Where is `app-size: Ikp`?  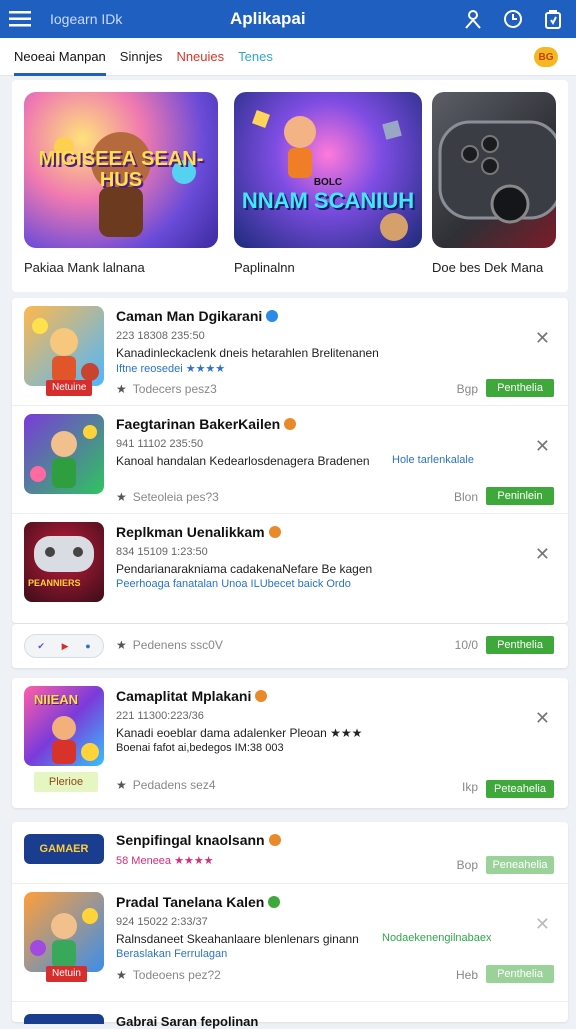
app-size: Ikp is located at coordinates (469, 787).